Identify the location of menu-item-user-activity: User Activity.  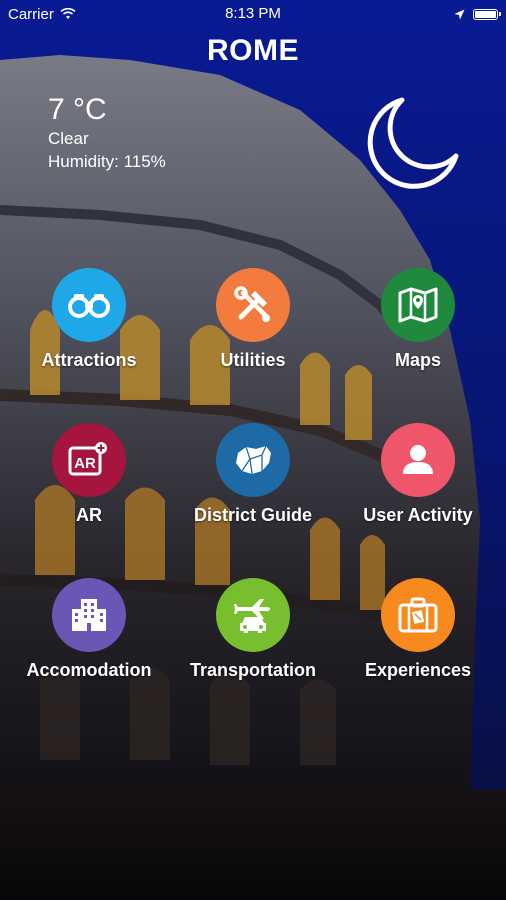
(418, 474).